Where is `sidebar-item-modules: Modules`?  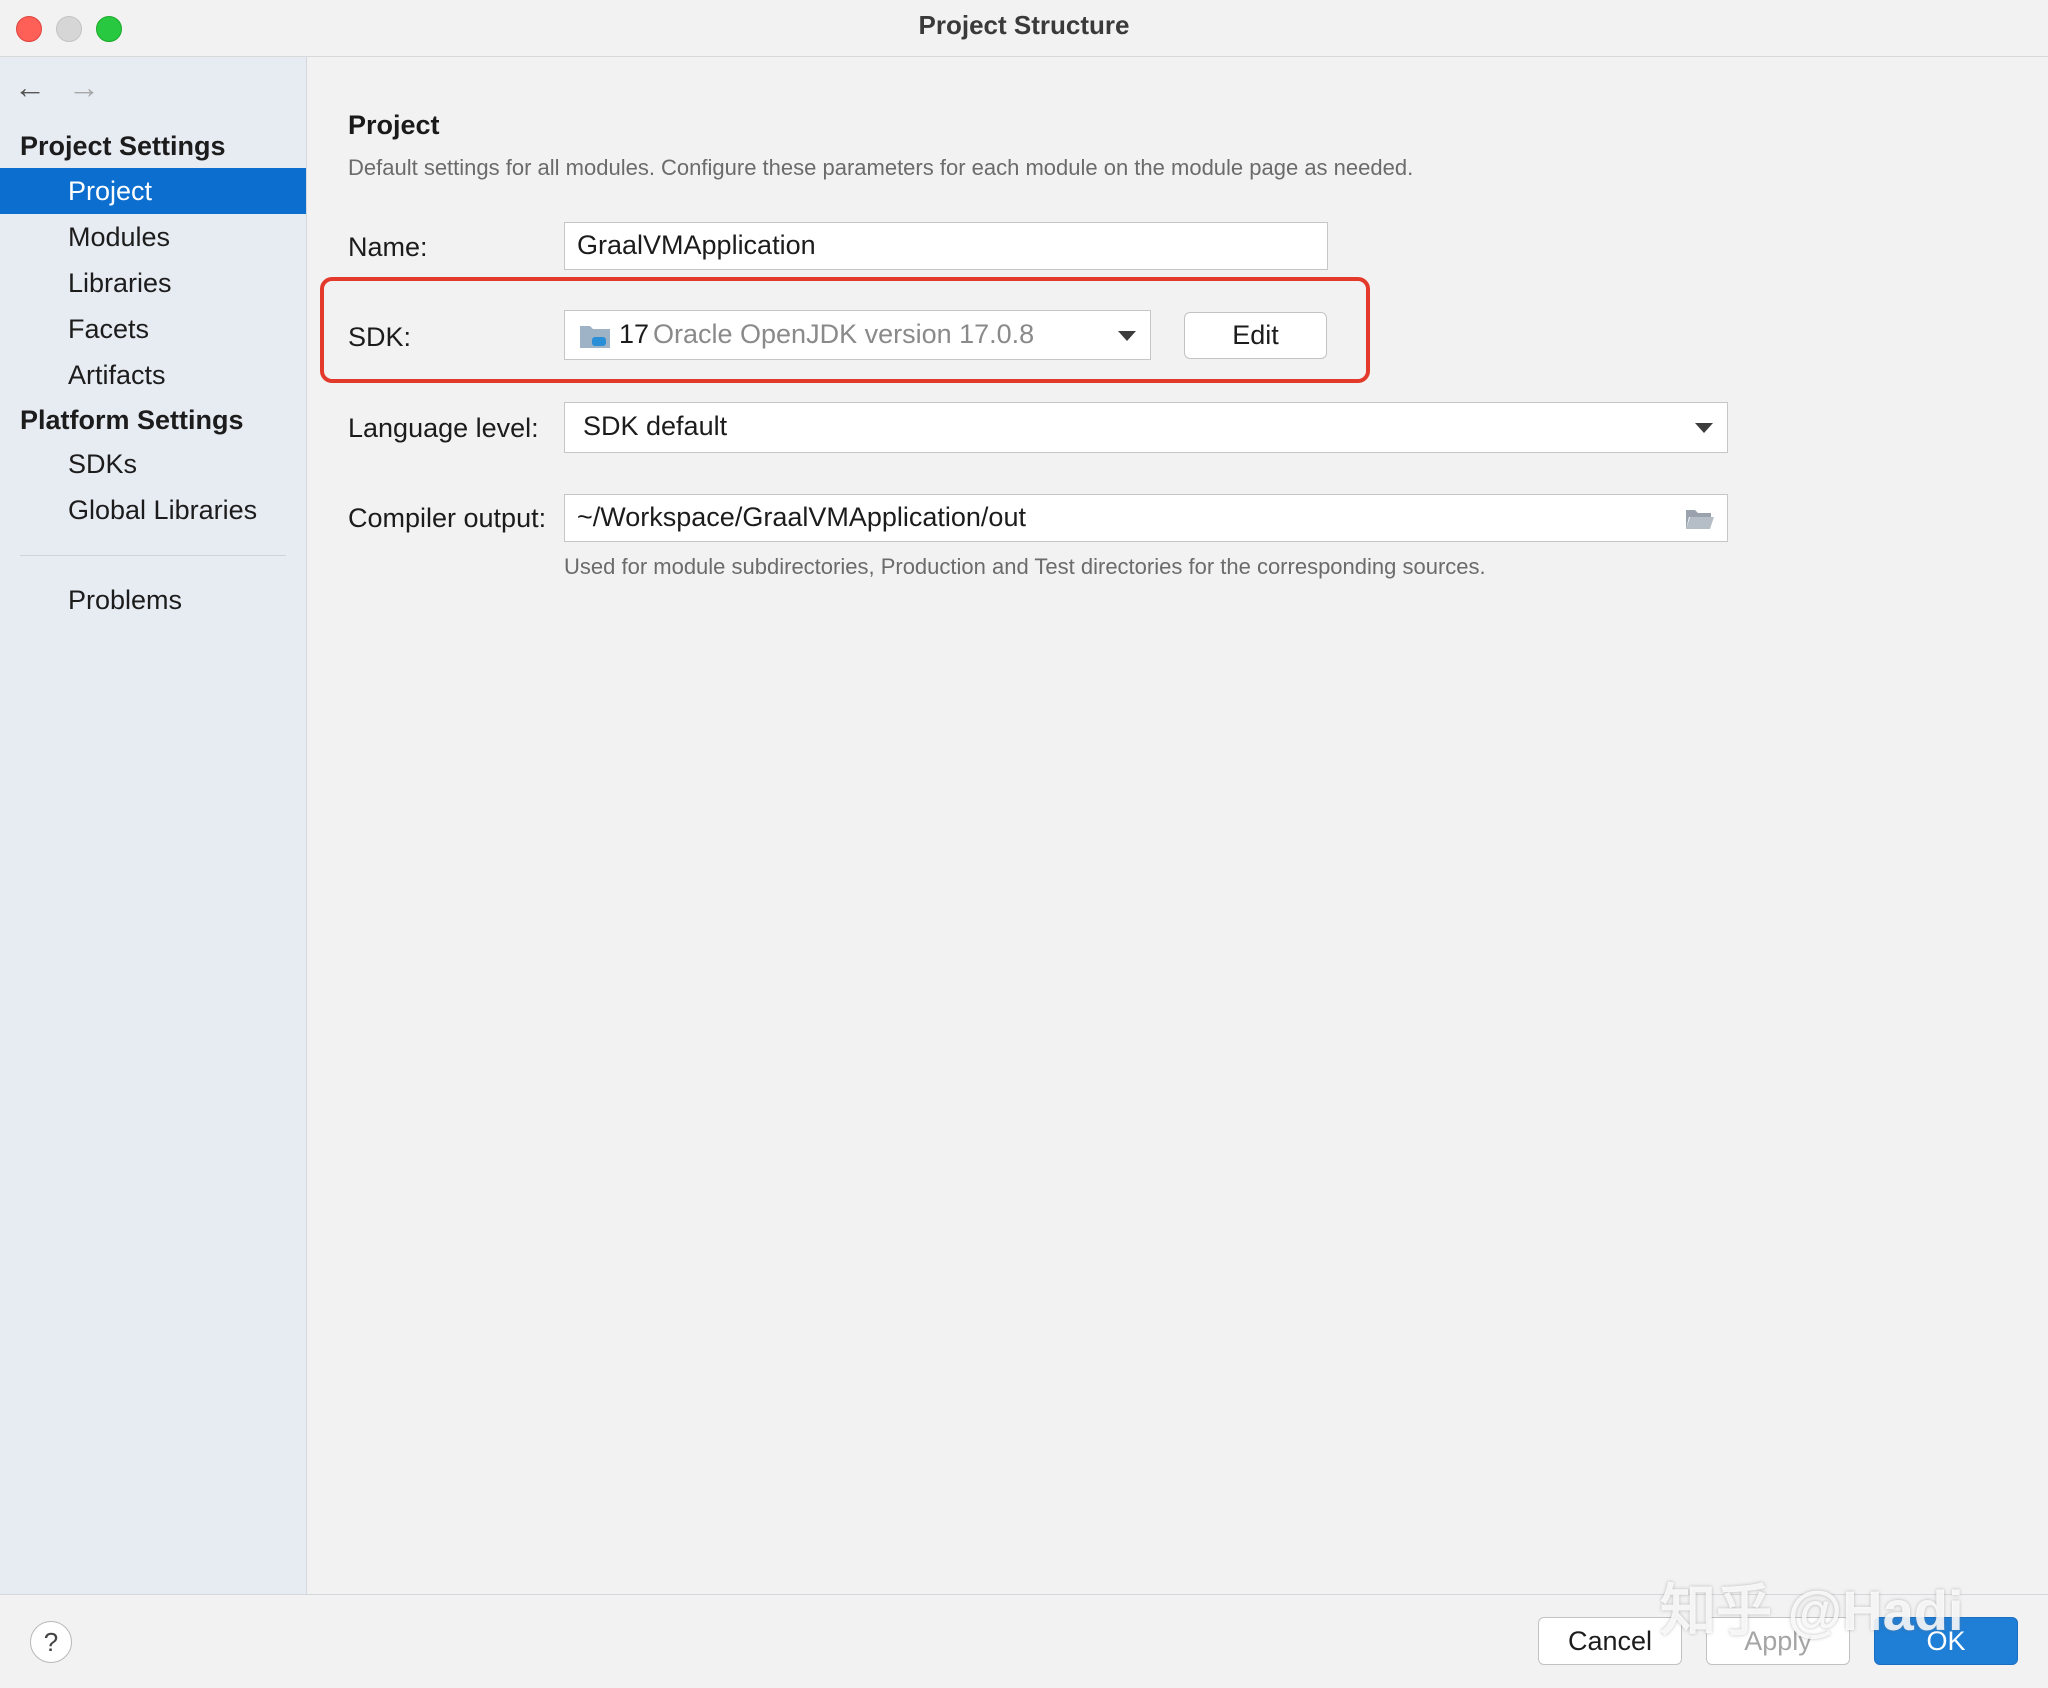
sidebar-item-modules: Modules is located at coordinates (153, 237).